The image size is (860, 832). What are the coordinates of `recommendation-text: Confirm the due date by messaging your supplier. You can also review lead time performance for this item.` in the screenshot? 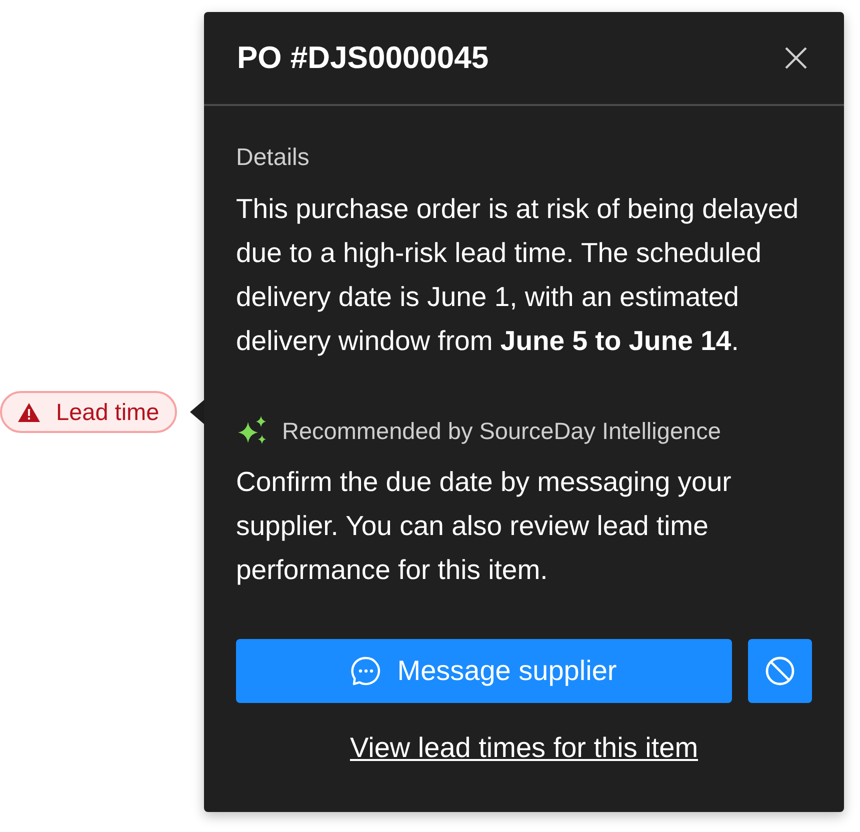 It's located at (484, 526).